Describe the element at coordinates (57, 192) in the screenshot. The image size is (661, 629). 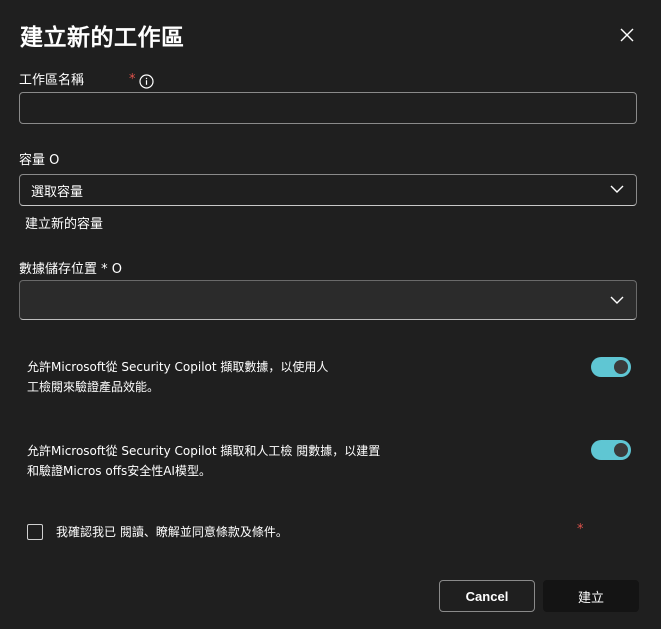
I see `capacity-selected-value: 選取容量` at that location.